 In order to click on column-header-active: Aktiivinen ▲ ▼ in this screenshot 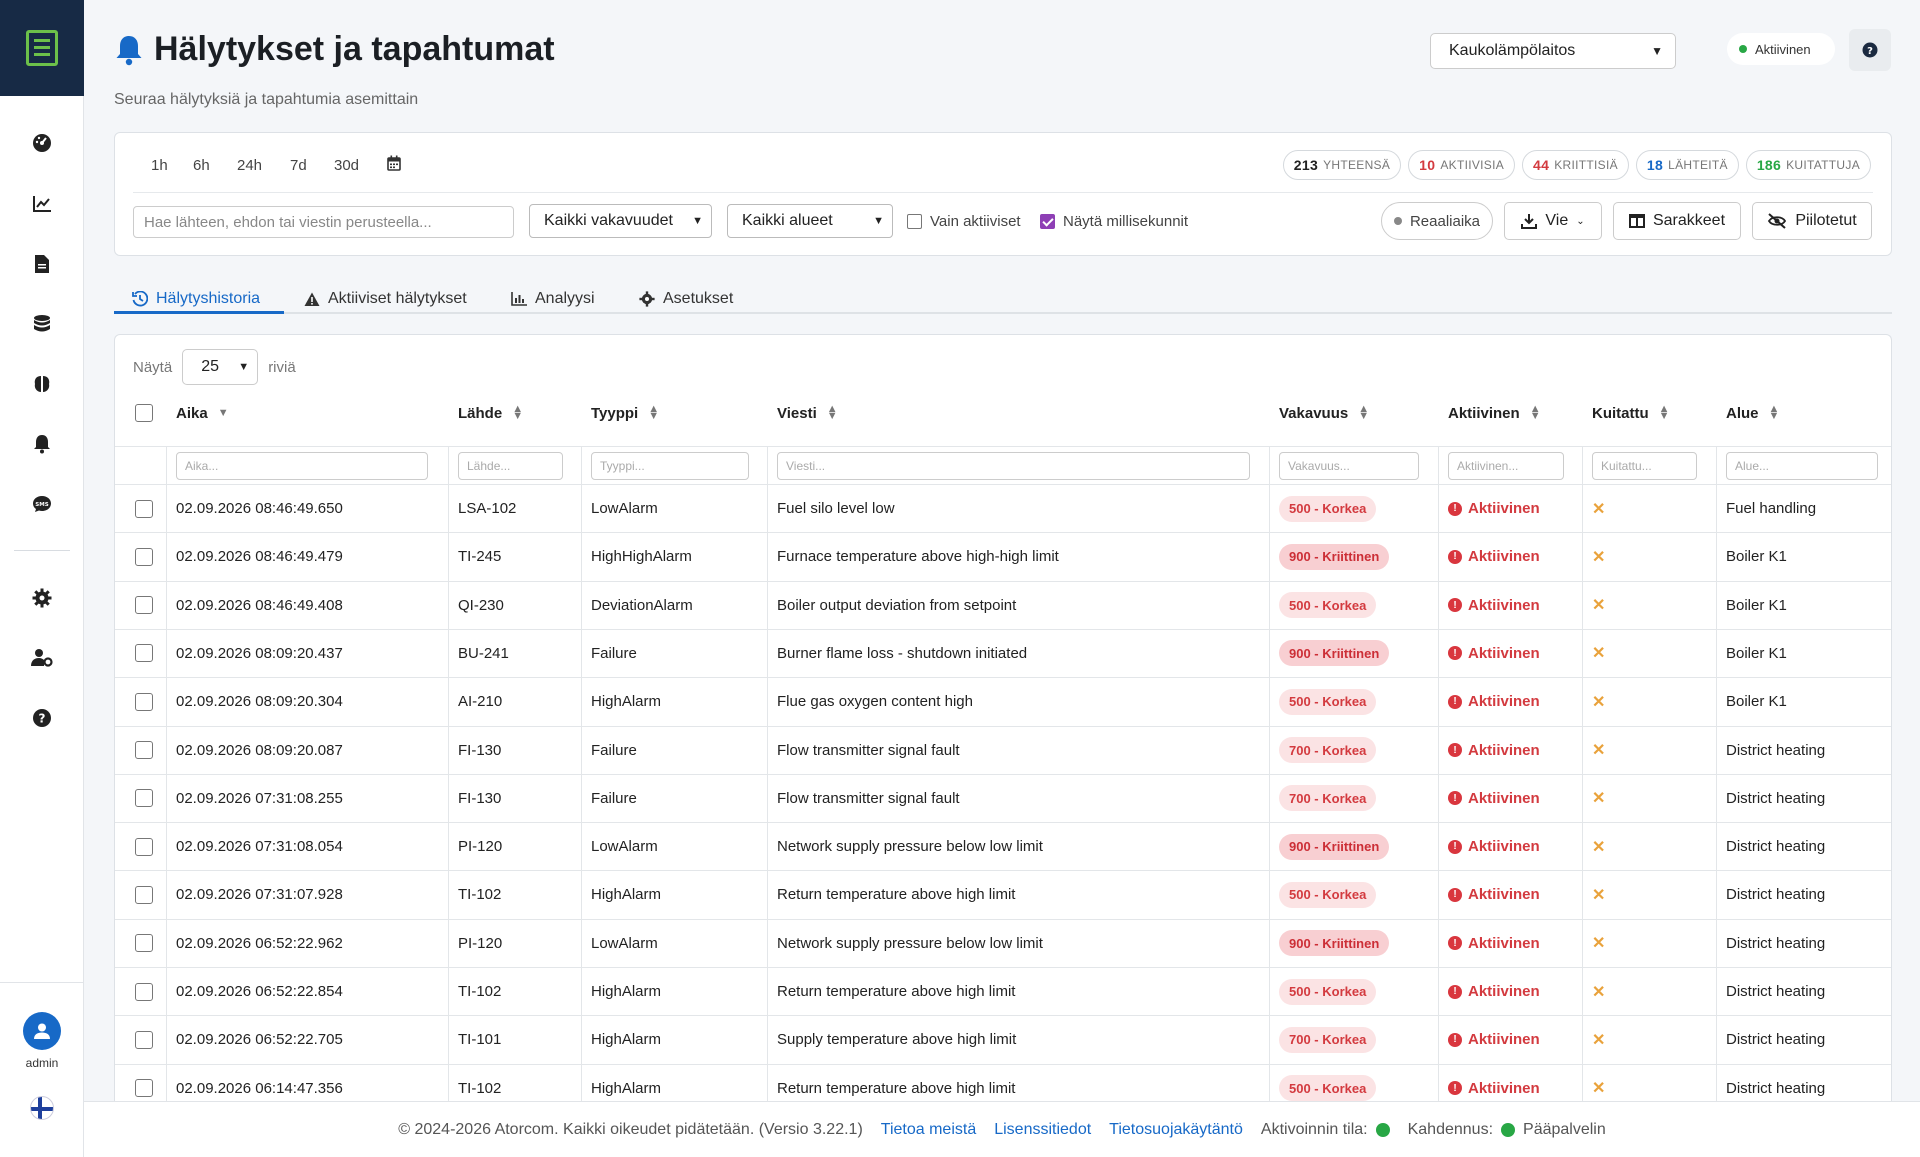, I will do `click(1494, 413)`.